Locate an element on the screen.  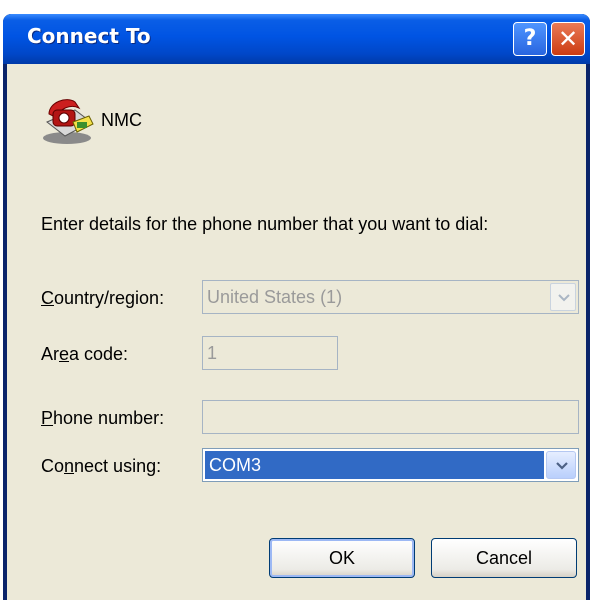
country-select: United States (1) is located at coordinates (390, 297).